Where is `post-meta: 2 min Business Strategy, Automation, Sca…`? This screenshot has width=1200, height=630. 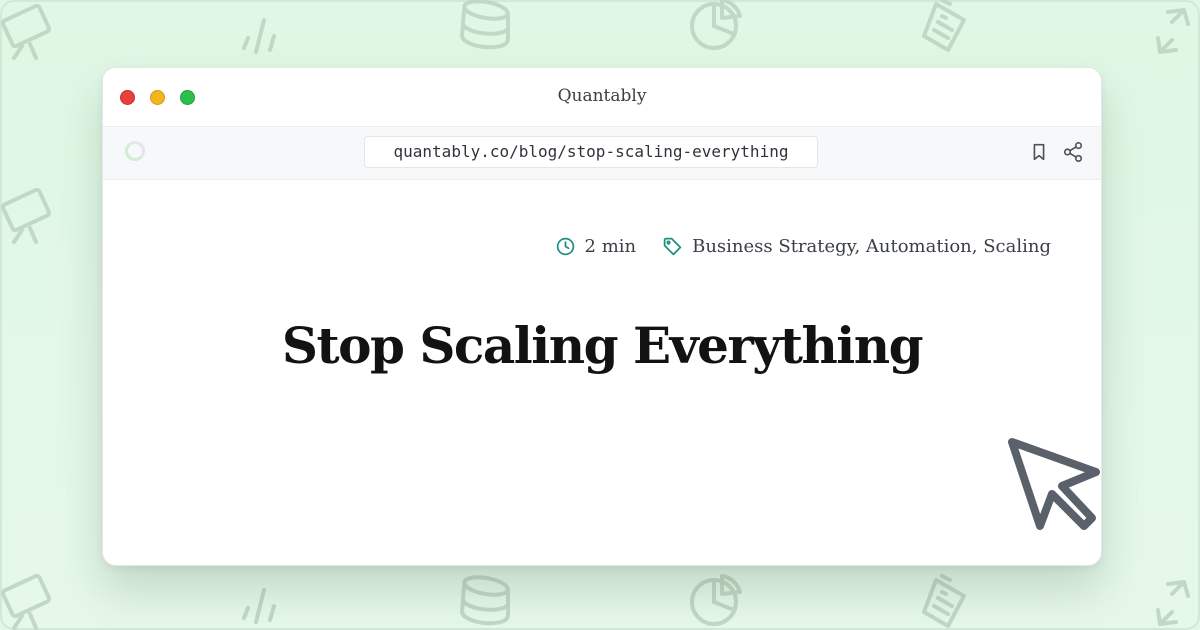 post-meta: 2 min Business Strategy, Automation, Sca… is located at coordinates (803, 246).